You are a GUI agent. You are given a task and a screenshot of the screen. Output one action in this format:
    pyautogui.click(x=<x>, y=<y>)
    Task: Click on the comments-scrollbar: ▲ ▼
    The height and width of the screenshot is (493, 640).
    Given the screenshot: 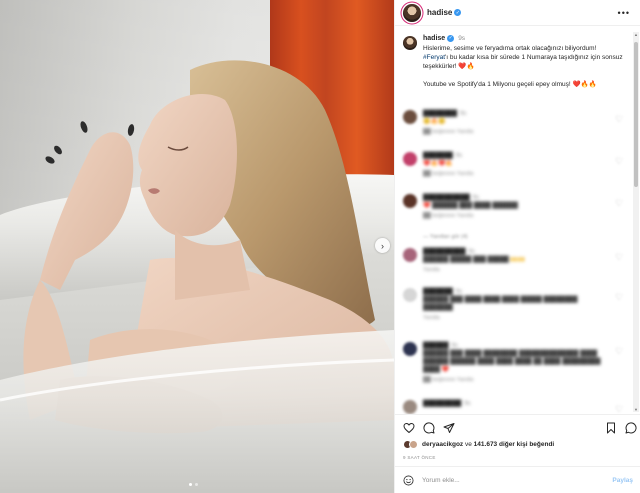 What is the action you would take?
    pyautogui.click(x=636, y=222)
    